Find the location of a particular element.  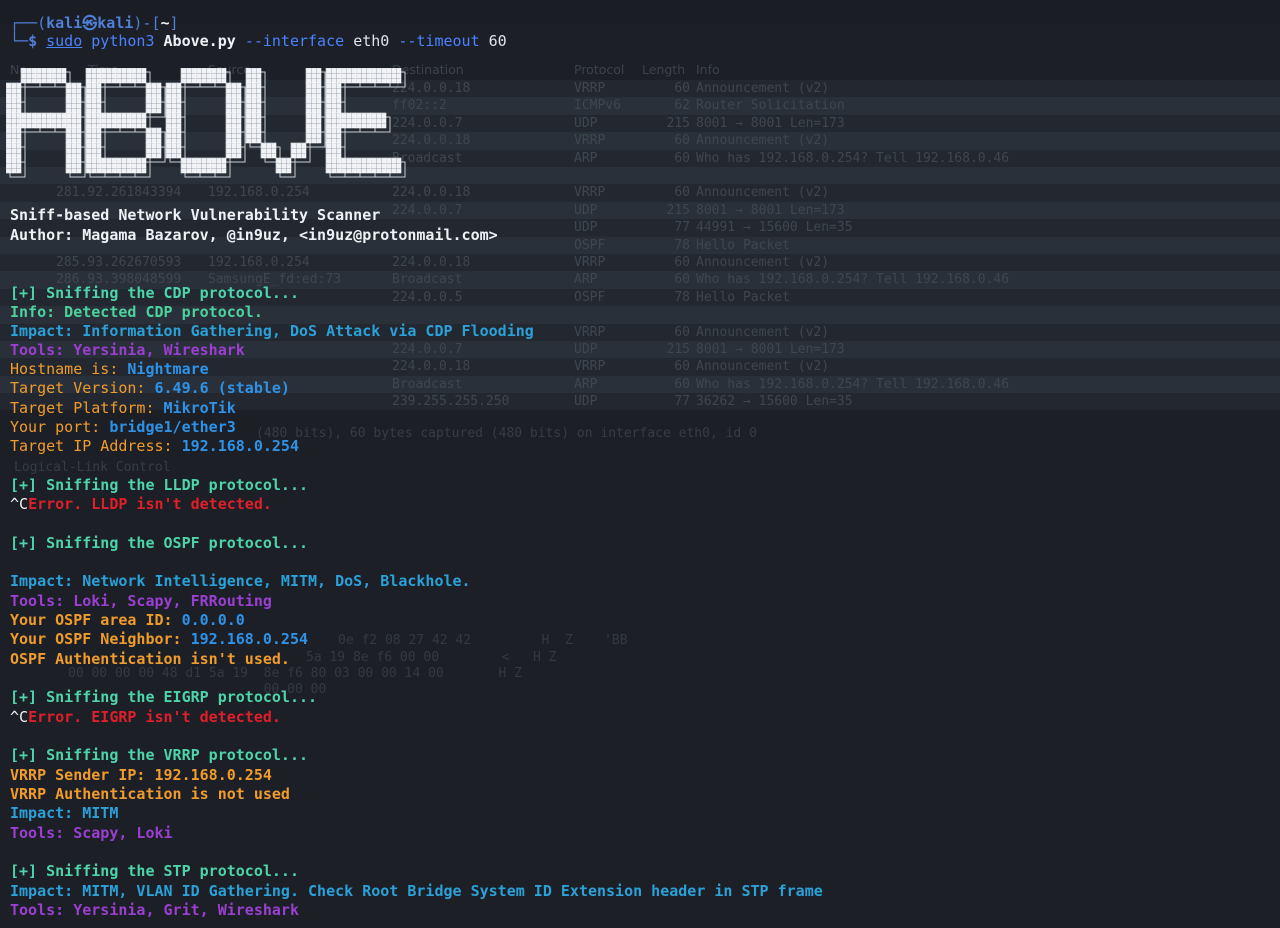

eigrp-error-line: ^CError. EIGRP isn't detected. is located at coordinates (145, 717).